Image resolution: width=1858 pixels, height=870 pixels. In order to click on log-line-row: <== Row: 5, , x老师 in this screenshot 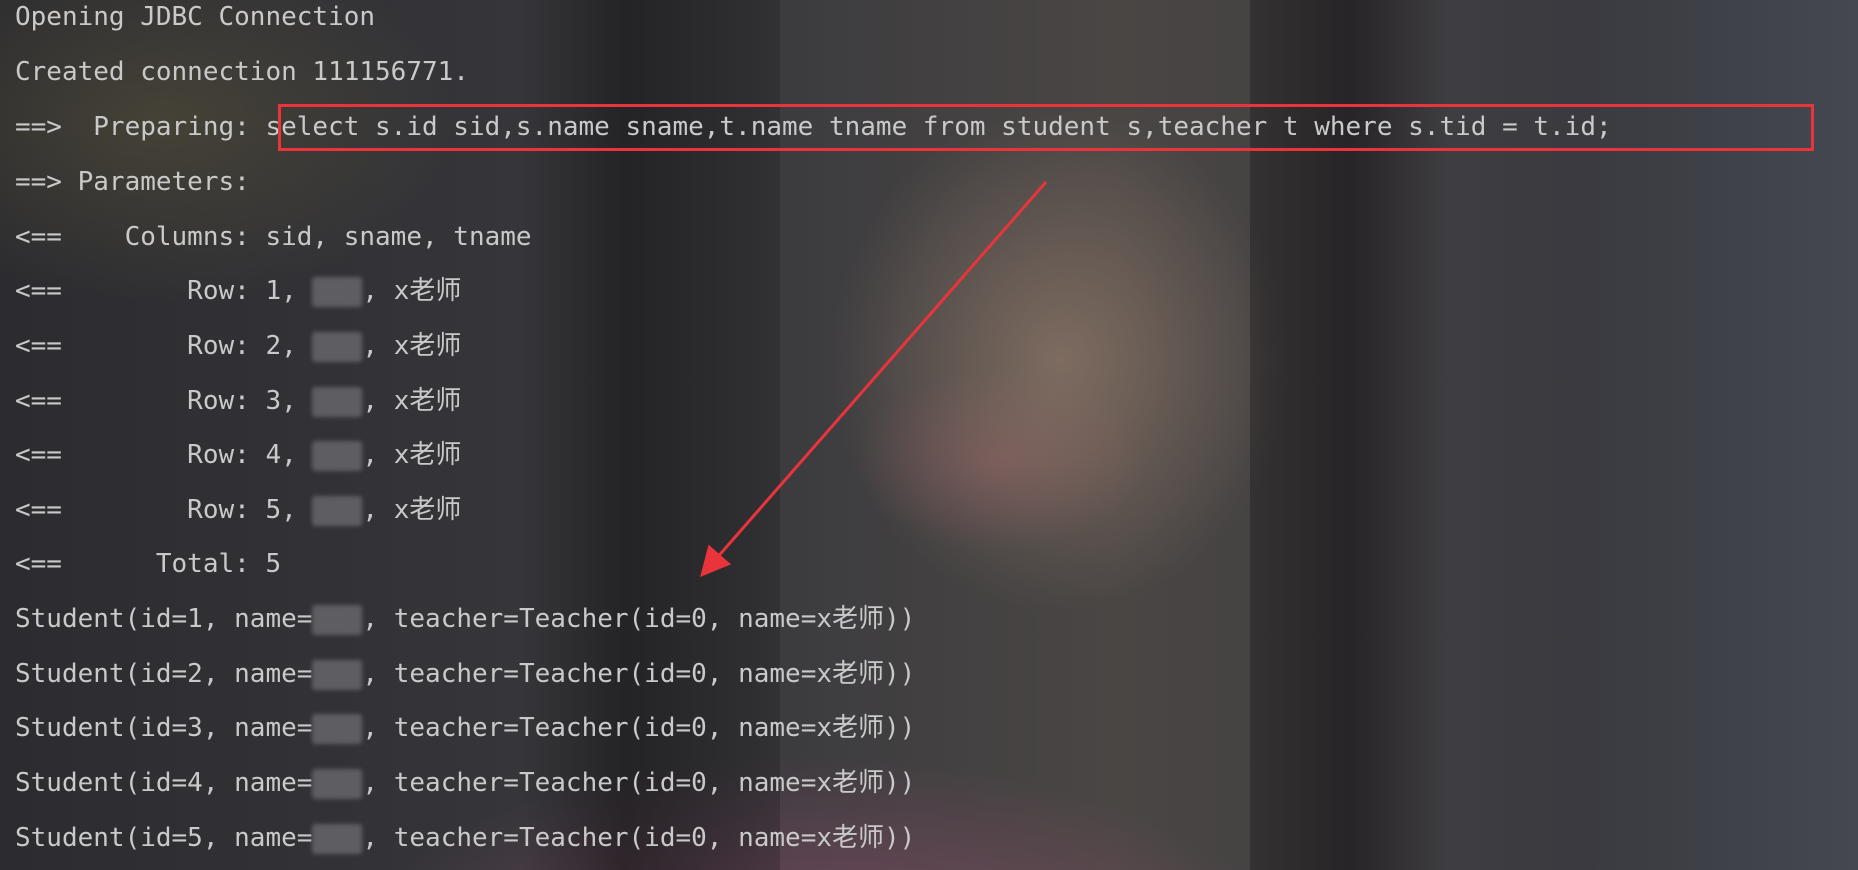, I will do `click(238, 510)`.